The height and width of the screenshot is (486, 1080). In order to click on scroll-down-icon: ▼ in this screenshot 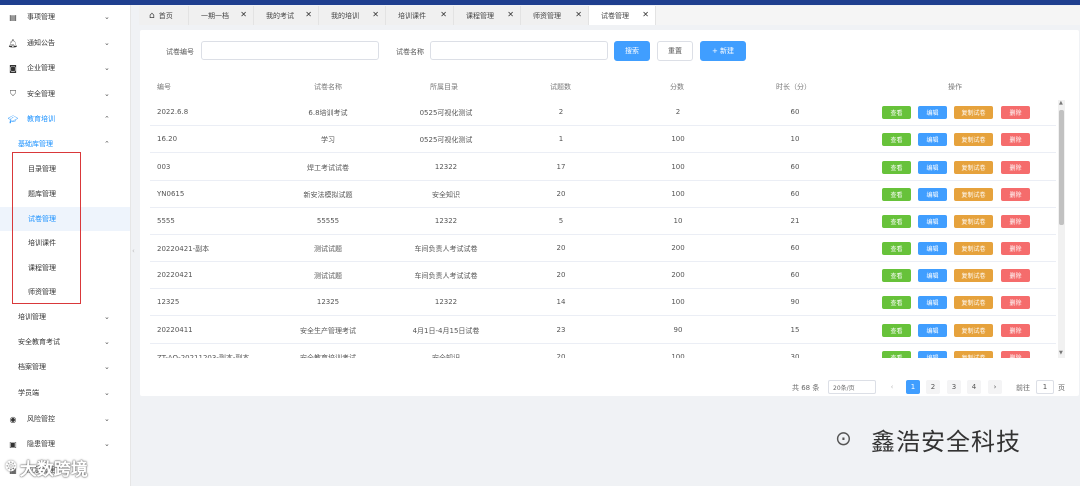, I will do `click(1061, 353)`.